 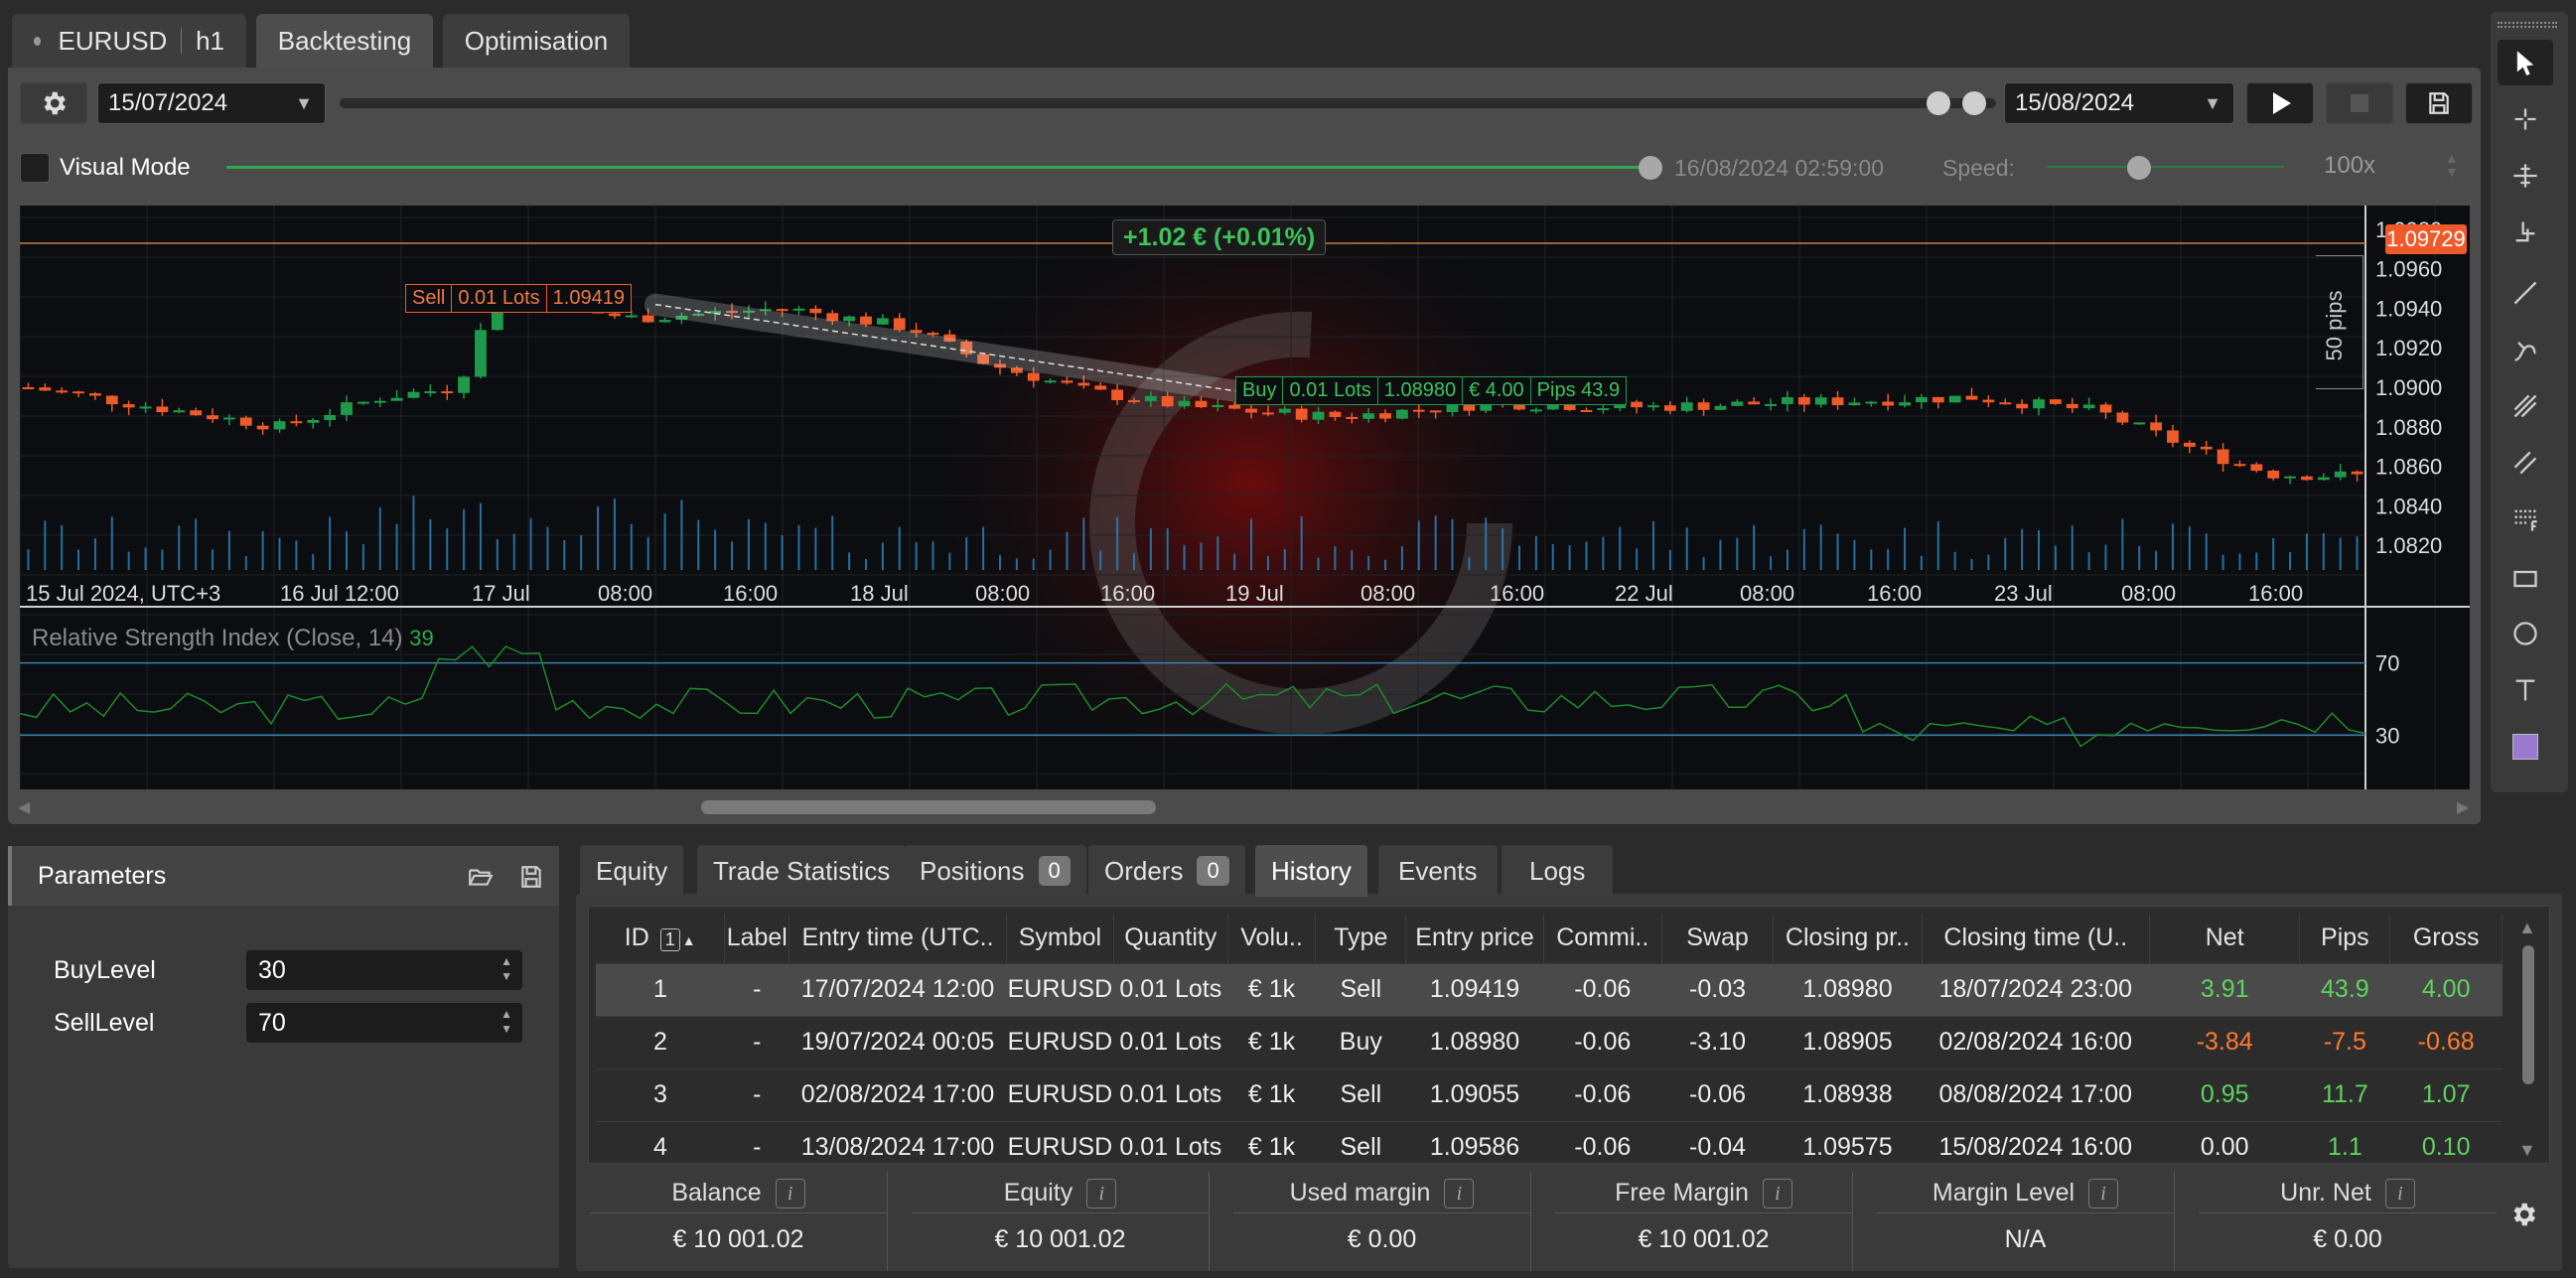 What do you see at coordinates (1938, 103) in the screenshot?
I see `range-start-handle` at bounding box center [1938, 103].